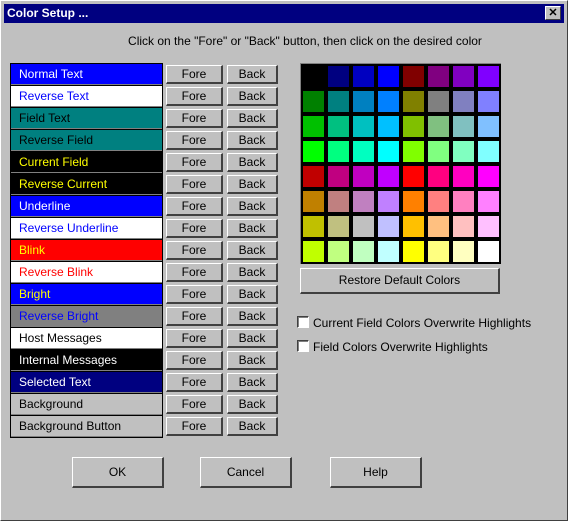 The image size is (568, 521). What do you see at coordinates (86, 382) in the screenshot?
I see `color-item-selected-text: Selected Text` at bounding box center [86, 382].